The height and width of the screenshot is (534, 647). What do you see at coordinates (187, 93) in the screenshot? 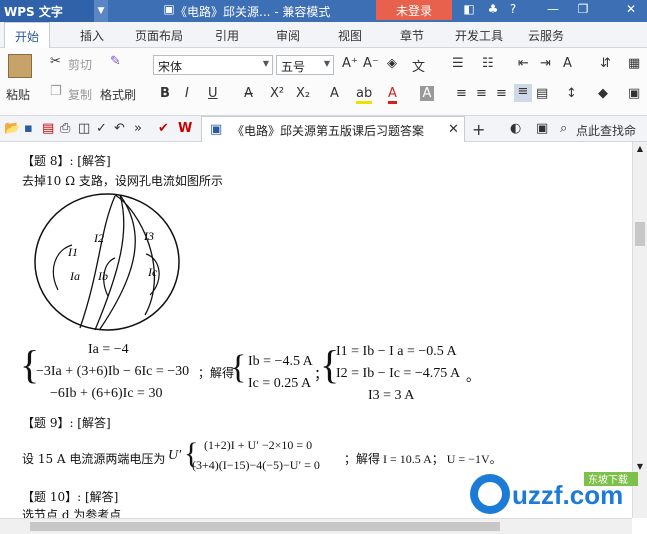
I see `italic-button: I` at bounding box center [187, 93].